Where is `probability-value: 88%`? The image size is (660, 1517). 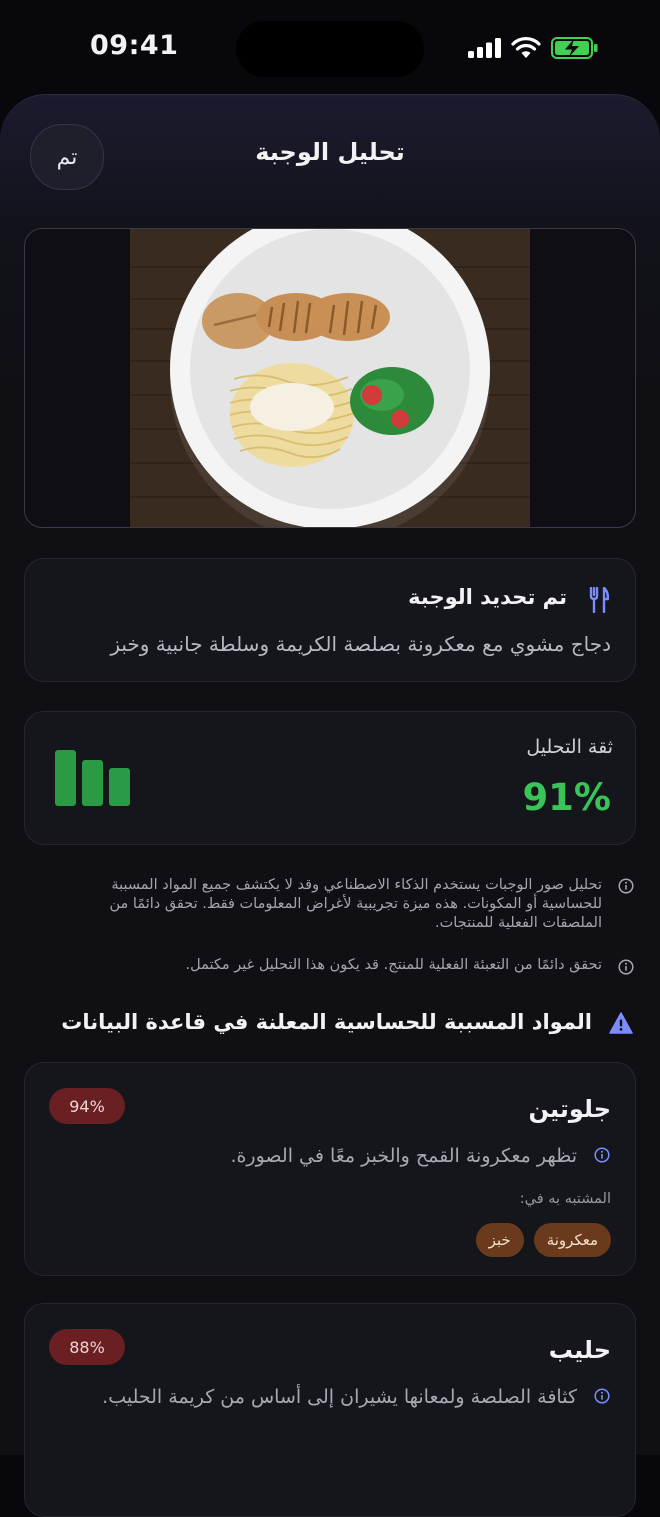 probability-value: 88% is located at coordinates (87, 1347).